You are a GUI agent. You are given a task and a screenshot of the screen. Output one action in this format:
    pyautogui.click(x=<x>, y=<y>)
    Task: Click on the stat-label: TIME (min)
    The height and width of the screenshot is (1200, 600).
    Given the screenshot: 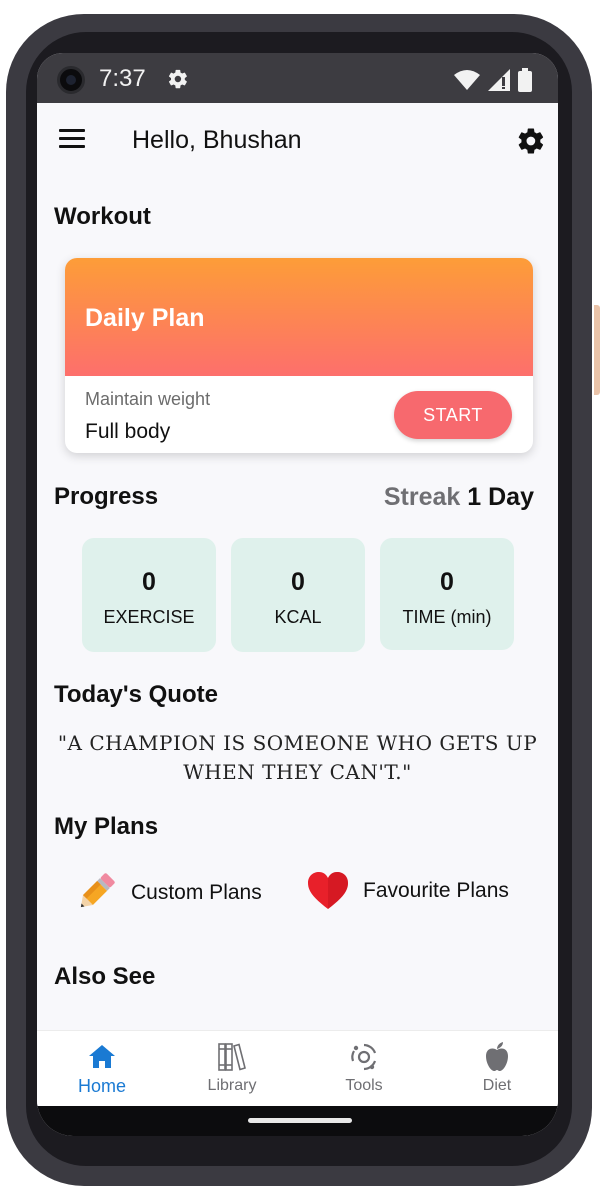 What is the action you would take?
    pyautogui.click(x=447, y=617)
    